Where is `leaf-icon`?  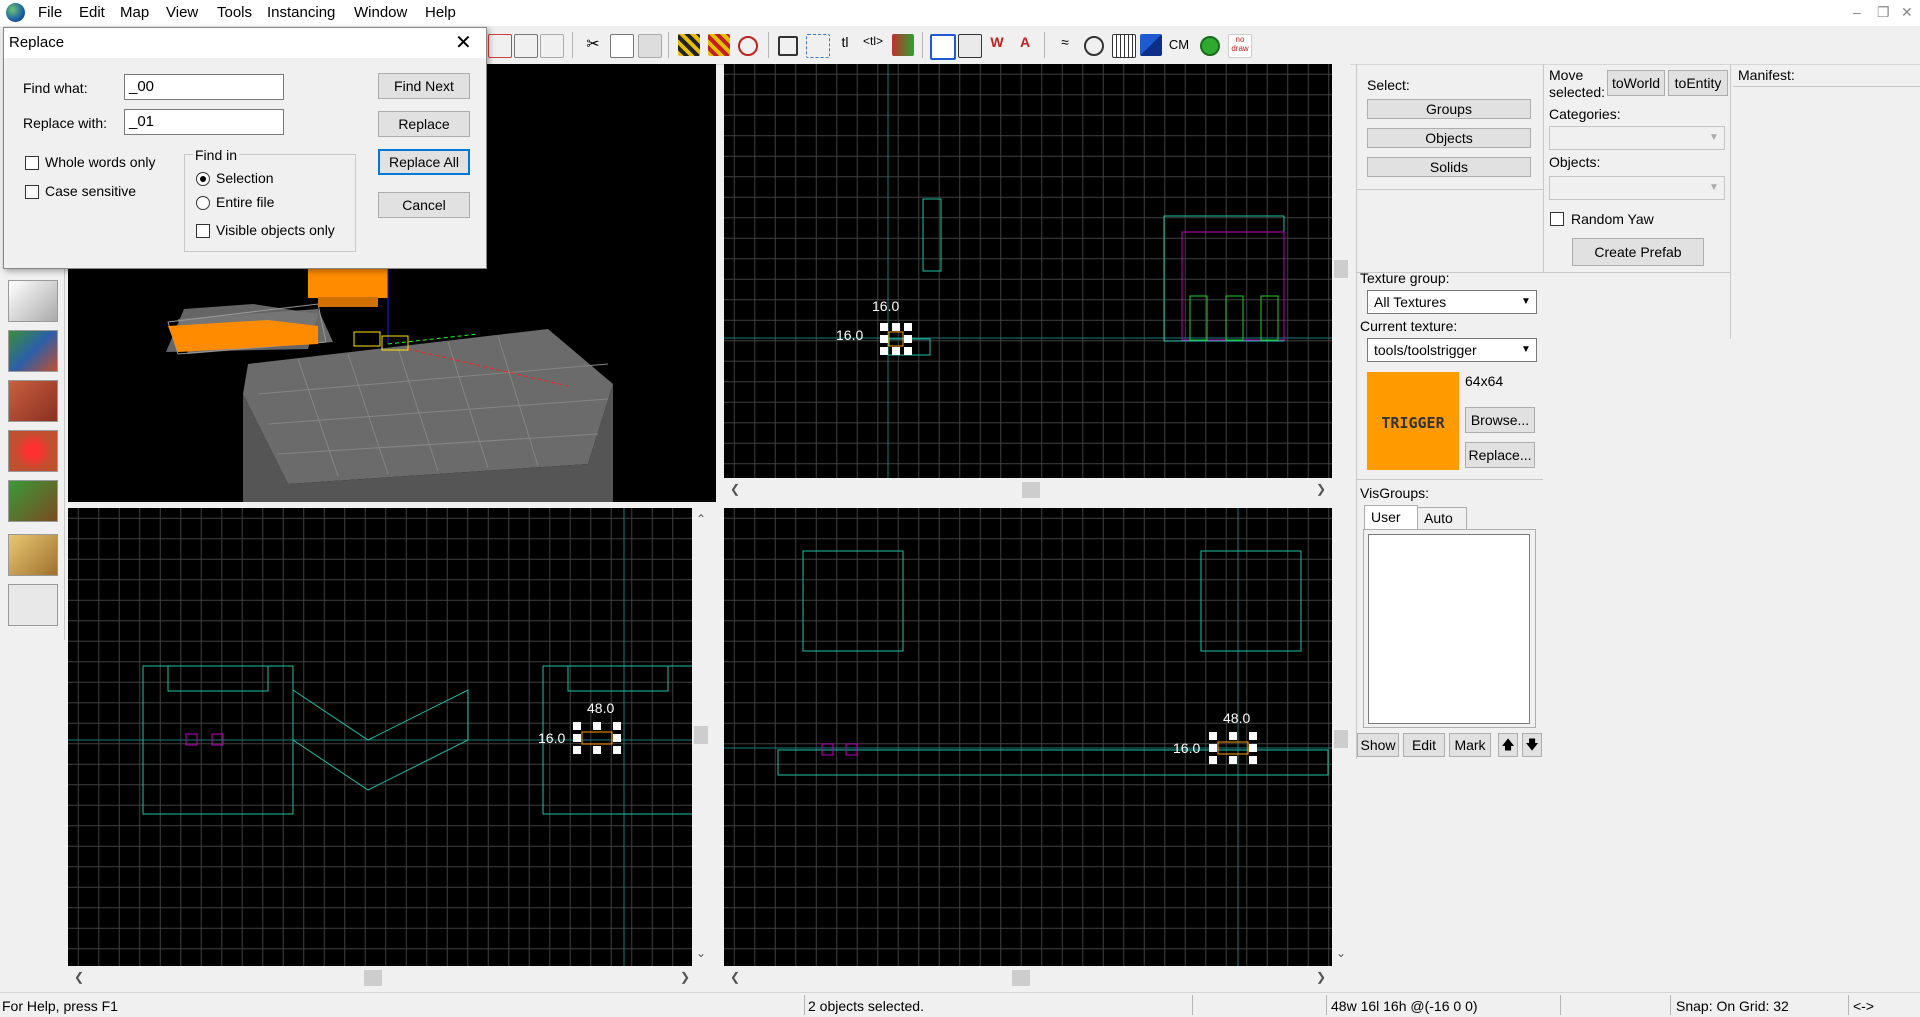
leaf-icon is located at coordinates (1210, 46).